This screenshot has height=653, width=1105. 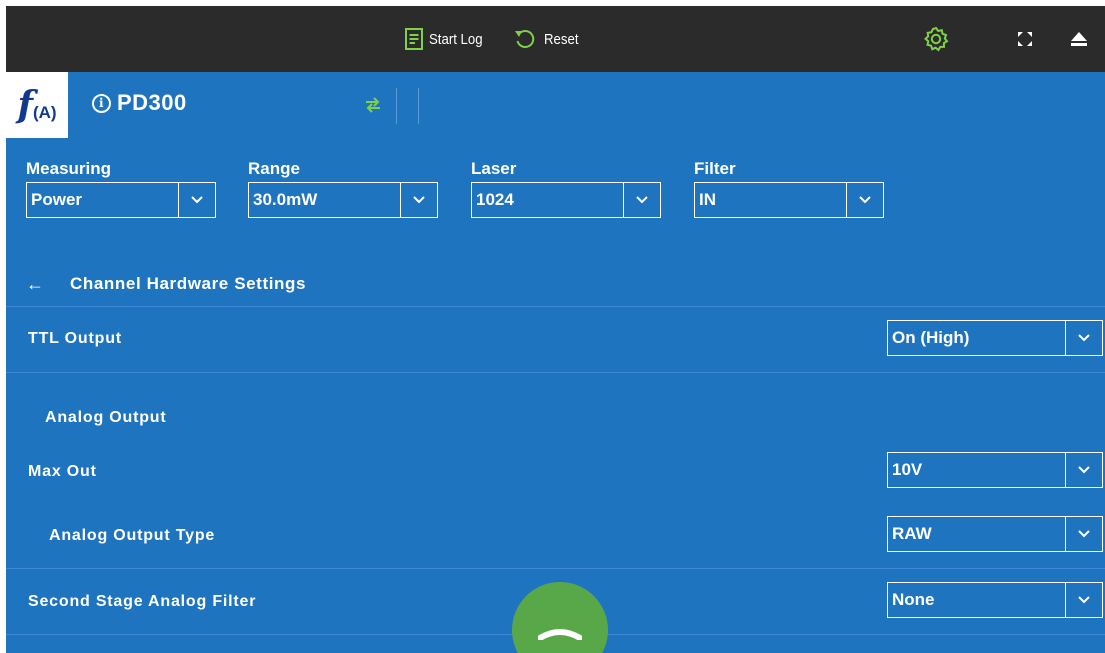 I want to click on analog-output-heading: Analog Output, so click(x=106, y=417).